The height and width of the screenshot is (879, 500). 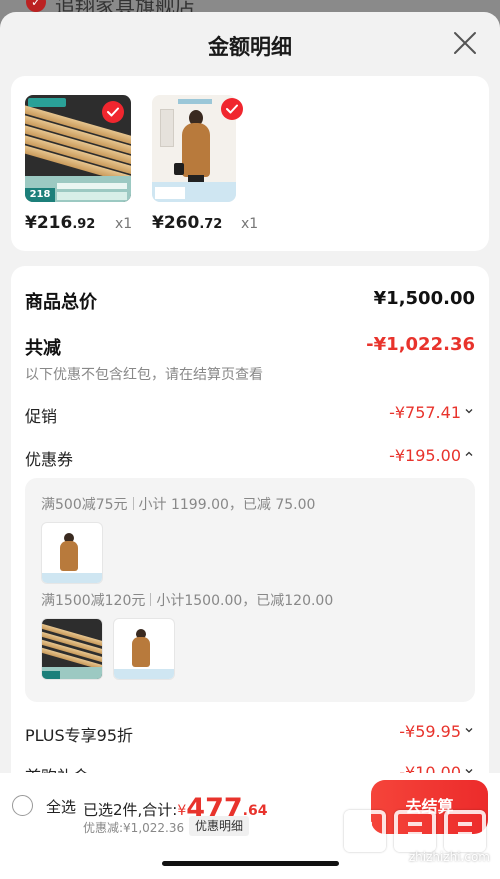 What do you see at coordinates (465, 43) in the screenshot?
I see `close-icon` at bounding box center [465, 43].